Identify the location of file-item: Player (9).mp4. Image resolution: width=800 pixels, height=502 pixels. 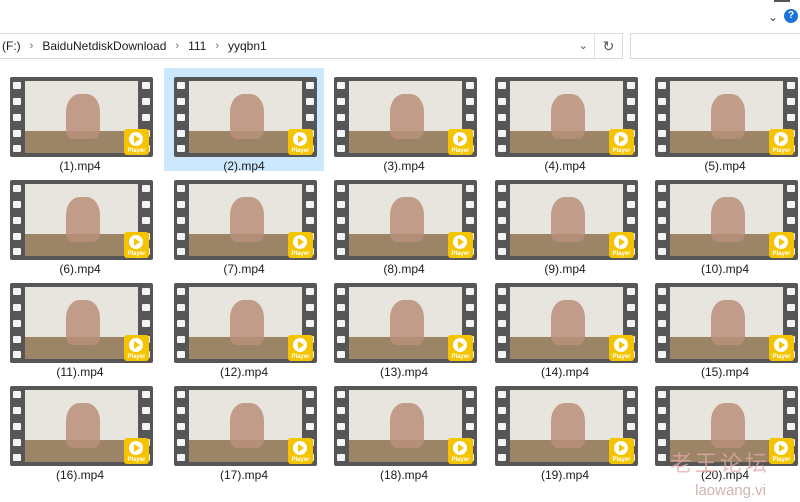
(565, 223).